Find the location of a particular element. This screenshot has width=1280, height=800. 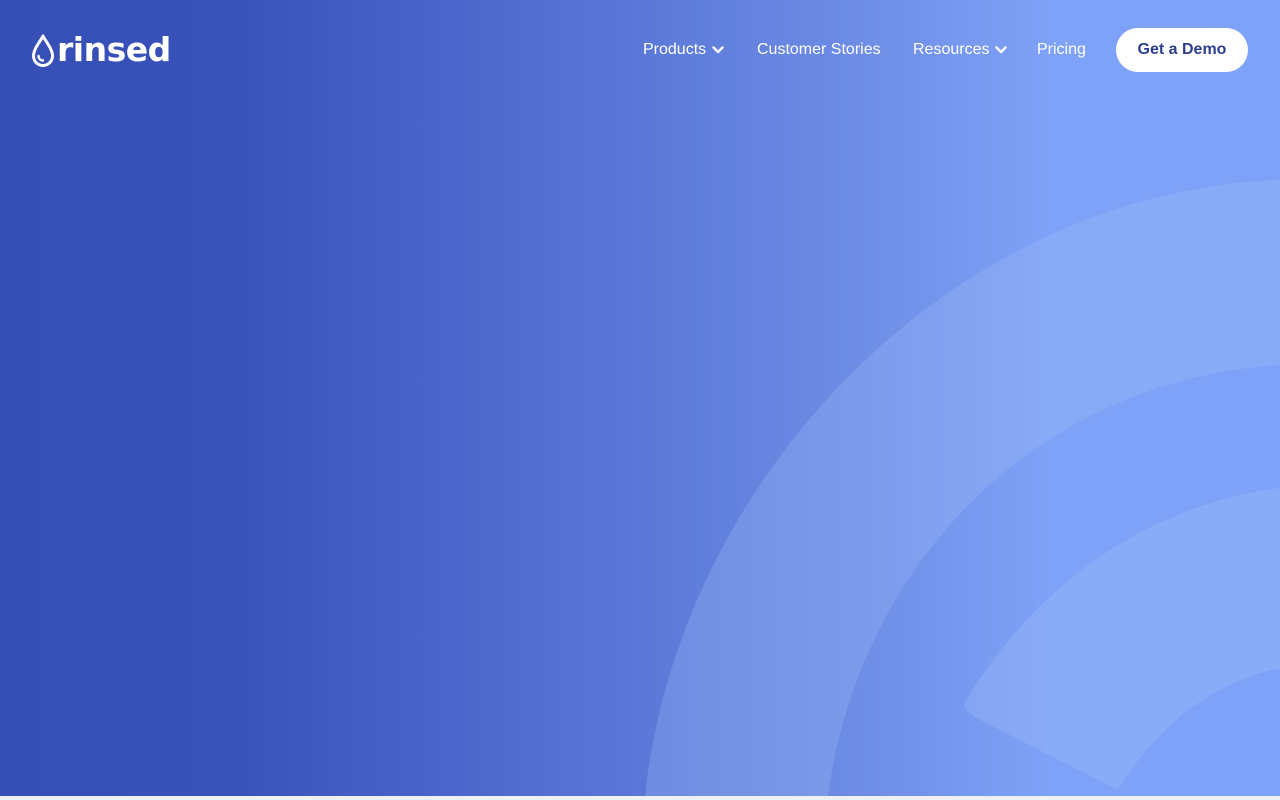

brand-name: rinsed is located at coordinates (114, 49).